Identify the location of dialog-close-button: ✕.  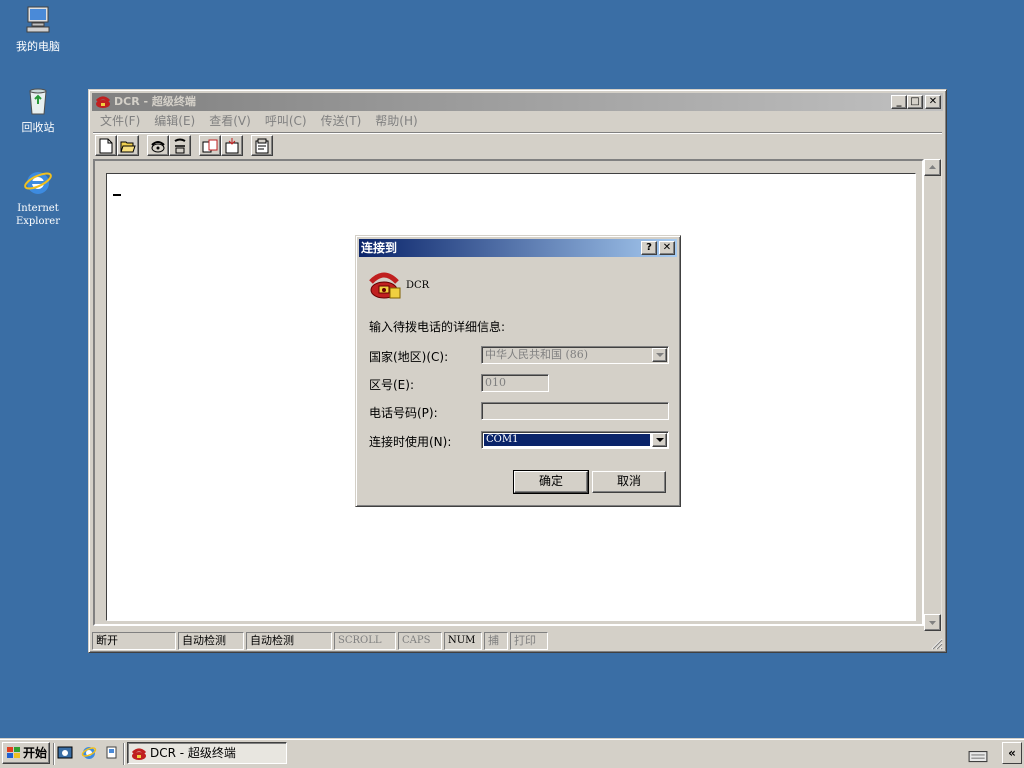
(667, 248).